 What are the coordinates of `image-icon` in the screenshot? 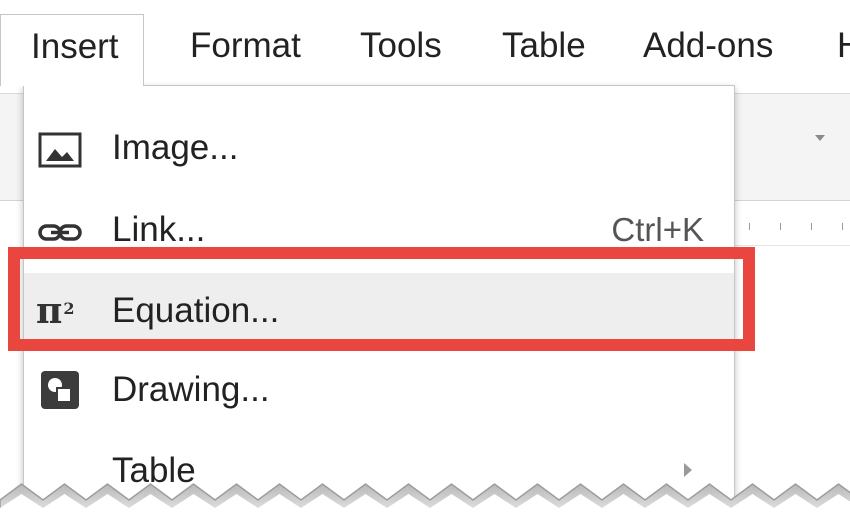 It's located at (60, 150).